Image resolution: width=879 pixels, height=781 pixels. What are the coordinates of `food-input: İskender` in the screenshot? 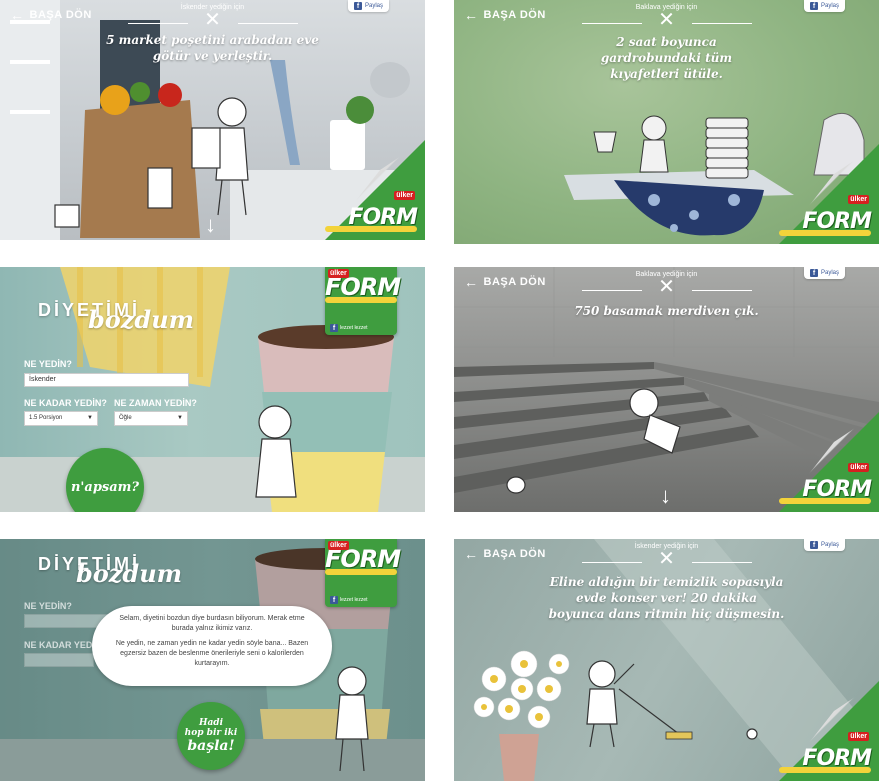 It's located at (106, 380).